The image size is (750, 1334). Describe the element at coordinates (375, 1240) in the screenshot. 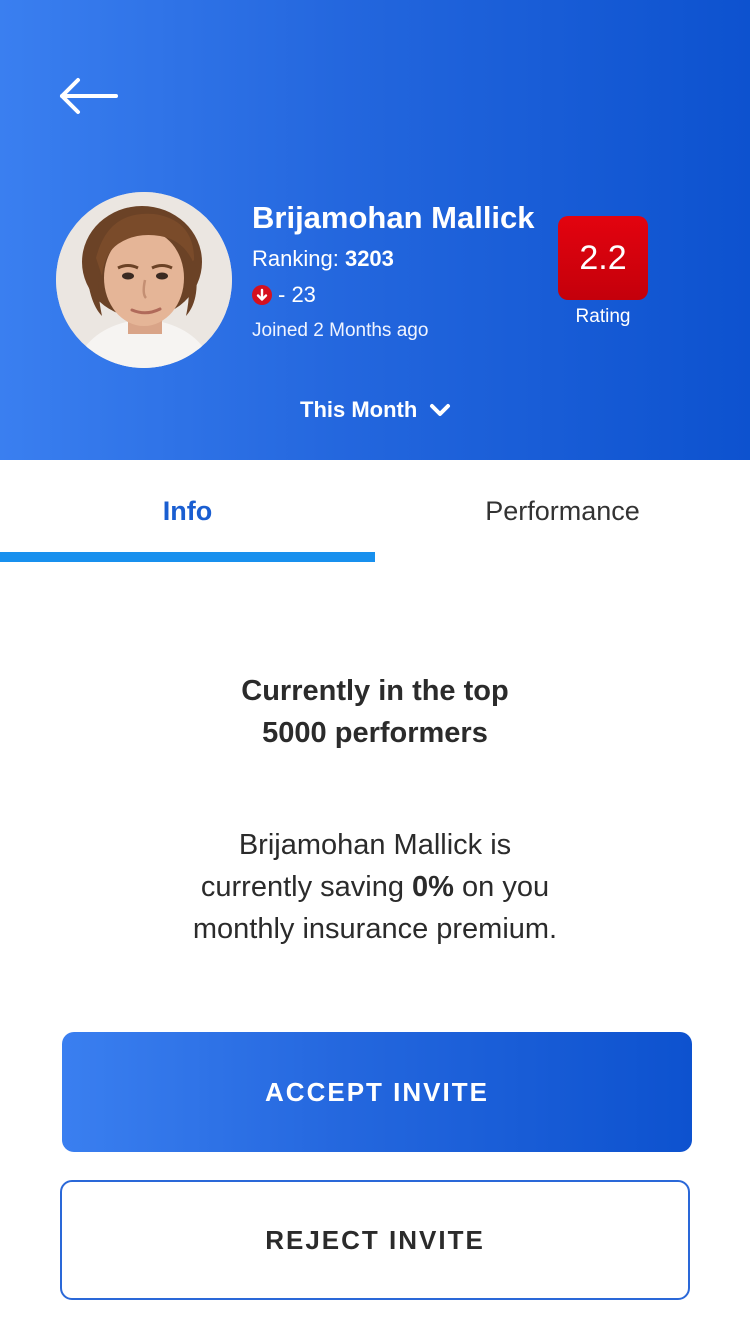

I see `reject-invite-button: REJECT INVITE` at that location.